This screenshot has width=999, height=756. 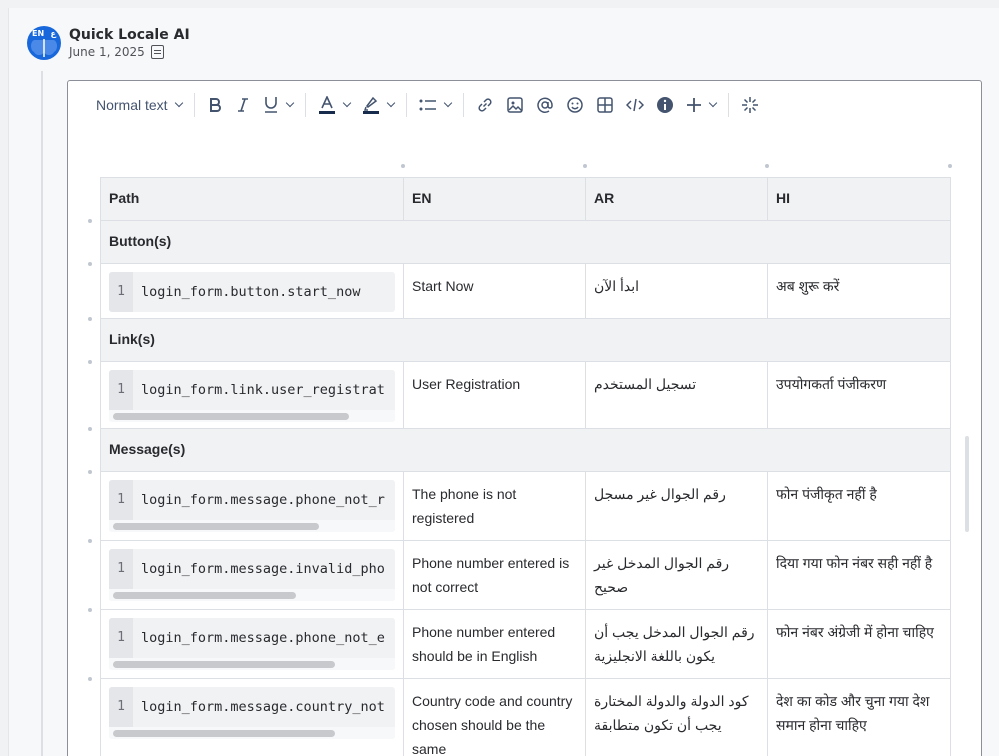 I want to click on table-button, so click(x=605, y=105).